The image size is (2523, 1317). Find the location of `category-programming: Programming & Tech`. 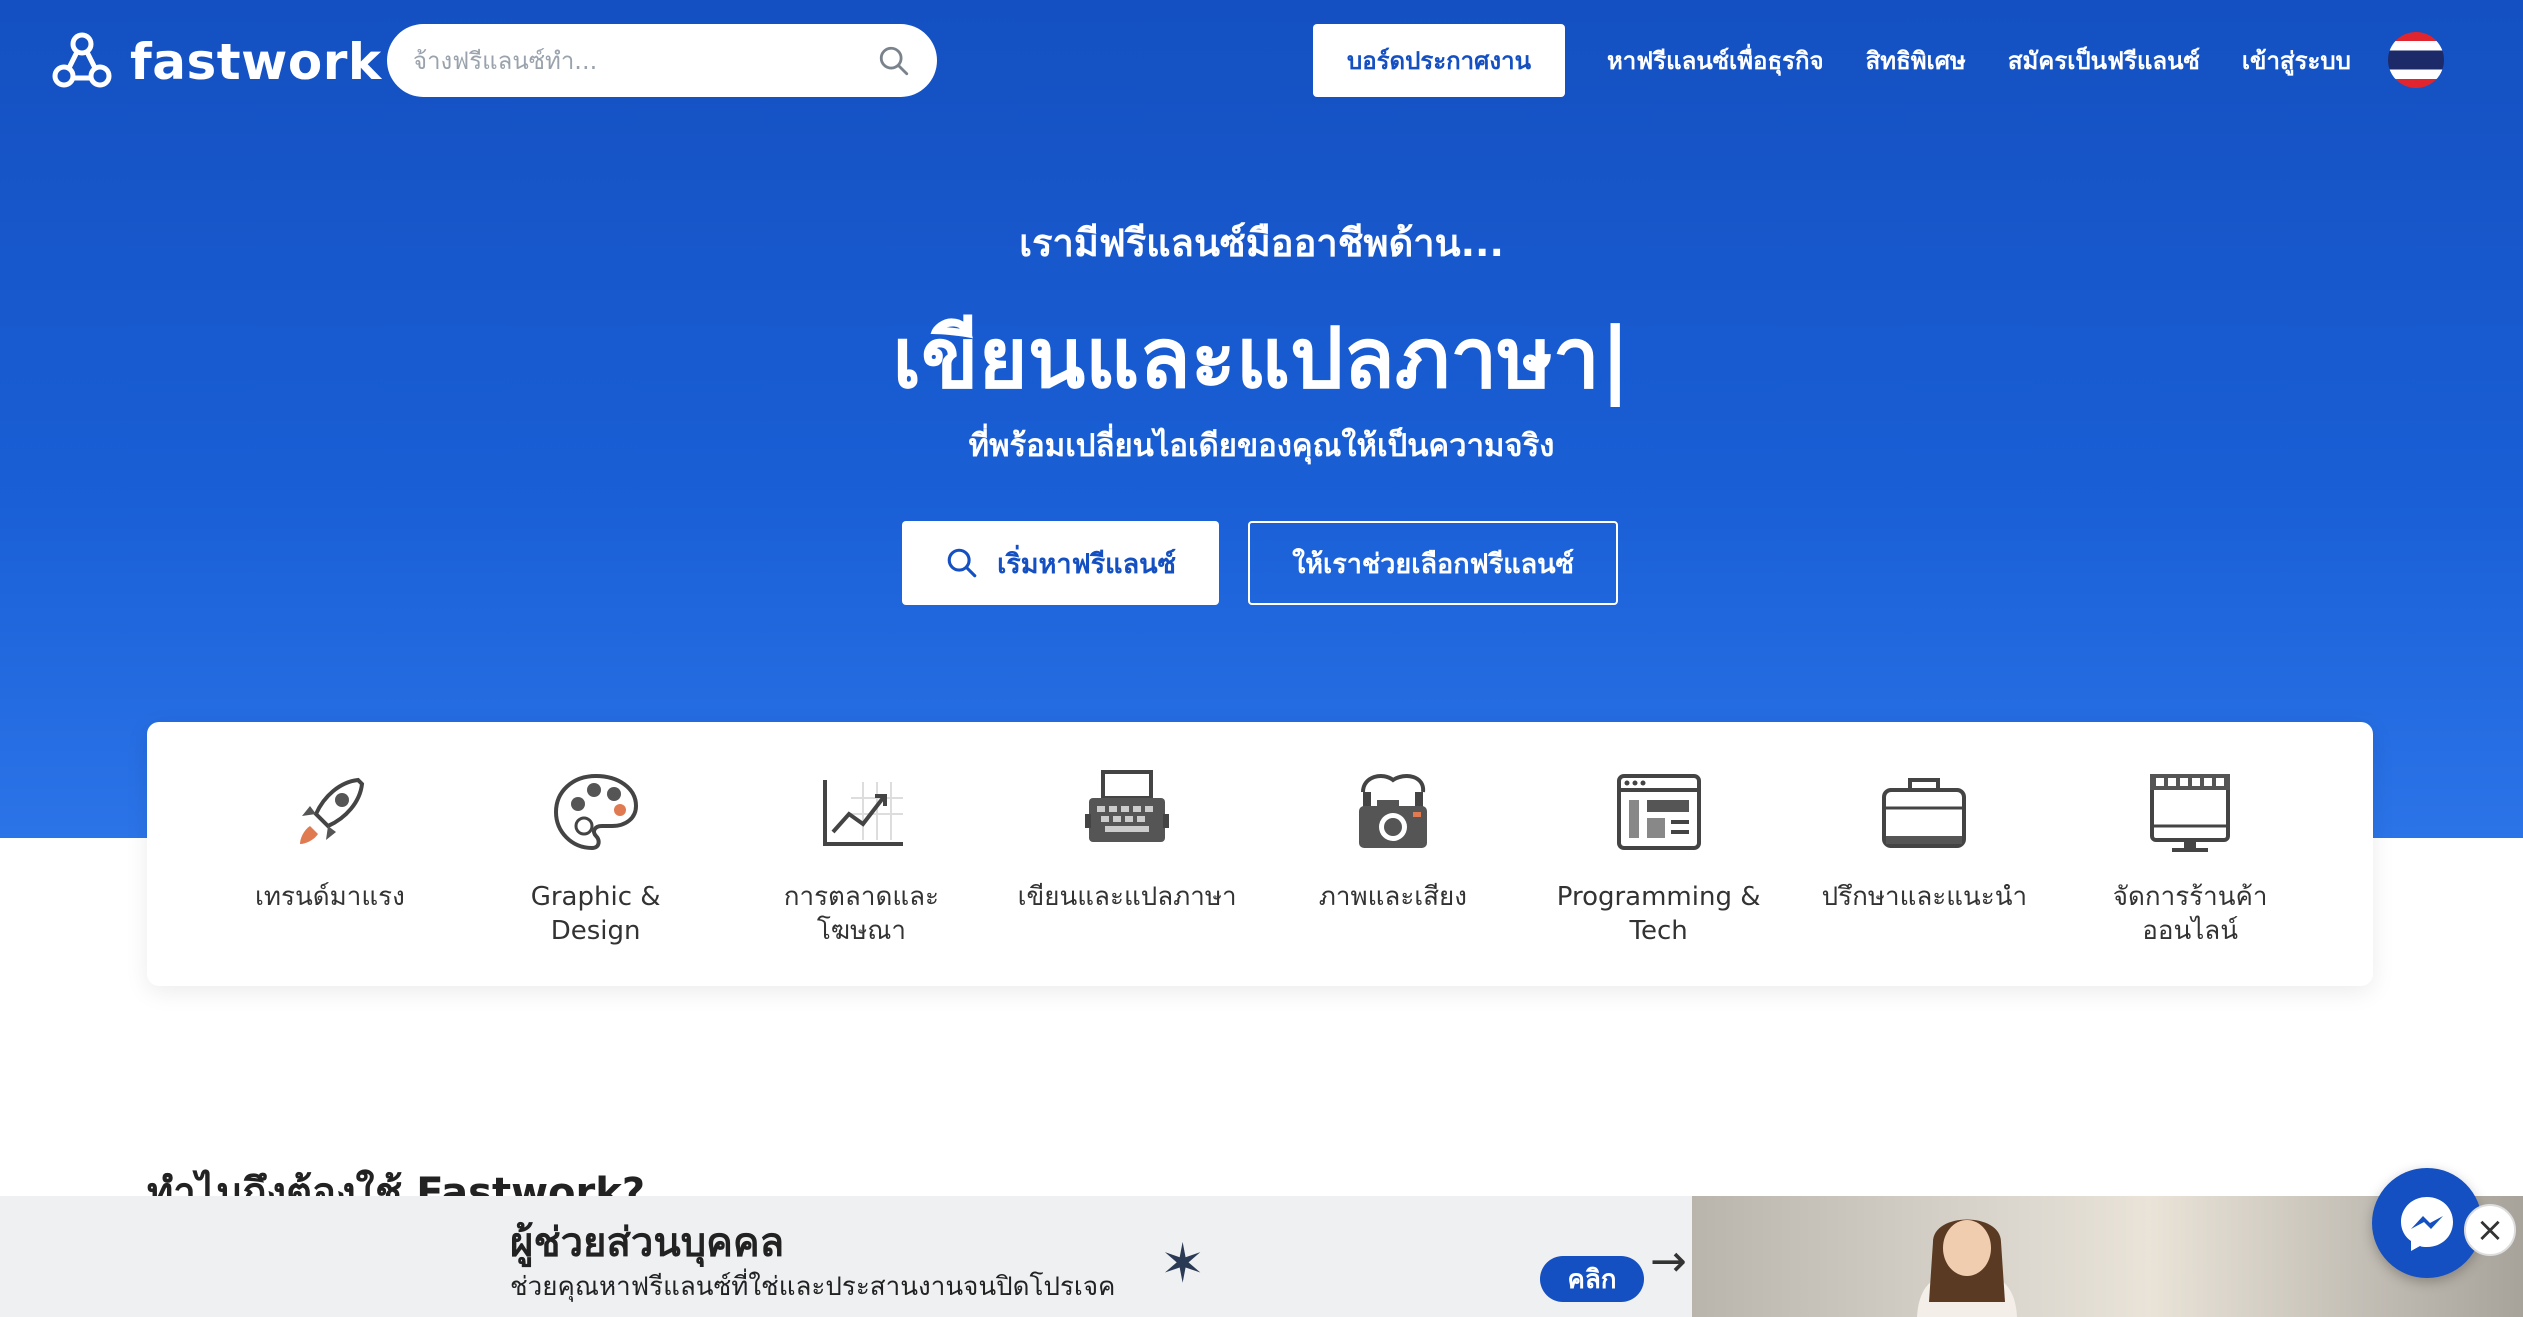

category-programming: Programming & Tech is located at coordinates (1659, 854).